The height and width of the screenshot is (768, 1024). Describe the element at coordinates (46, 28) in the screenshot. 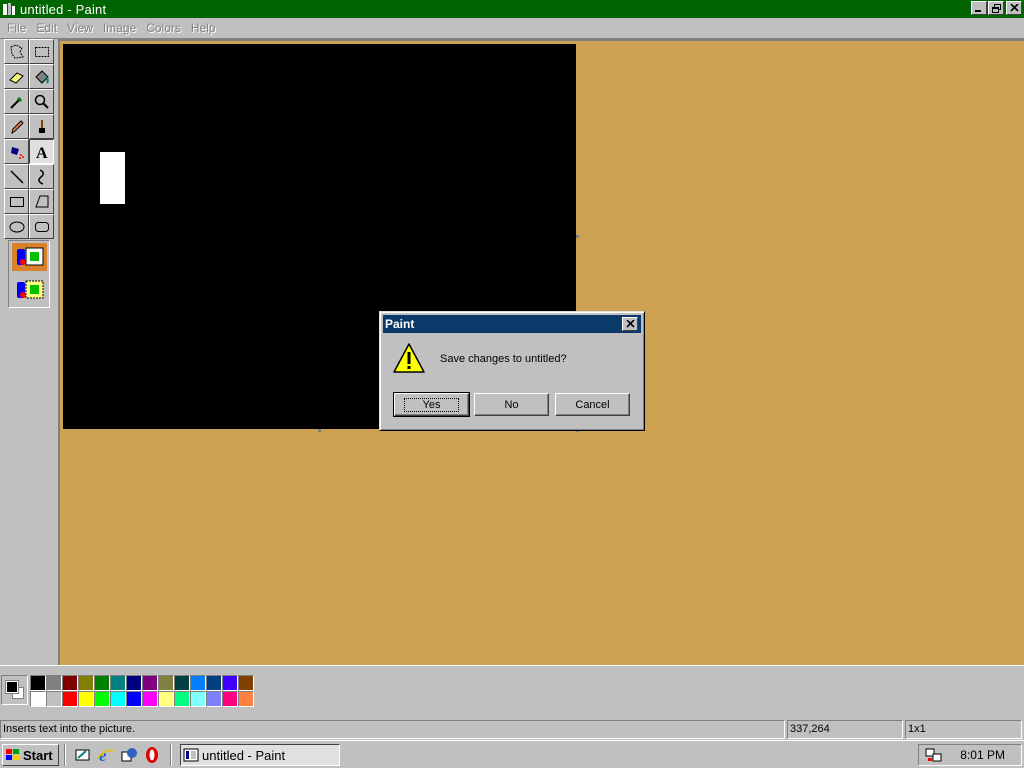

I see `menu-edit: Edit` at that location.